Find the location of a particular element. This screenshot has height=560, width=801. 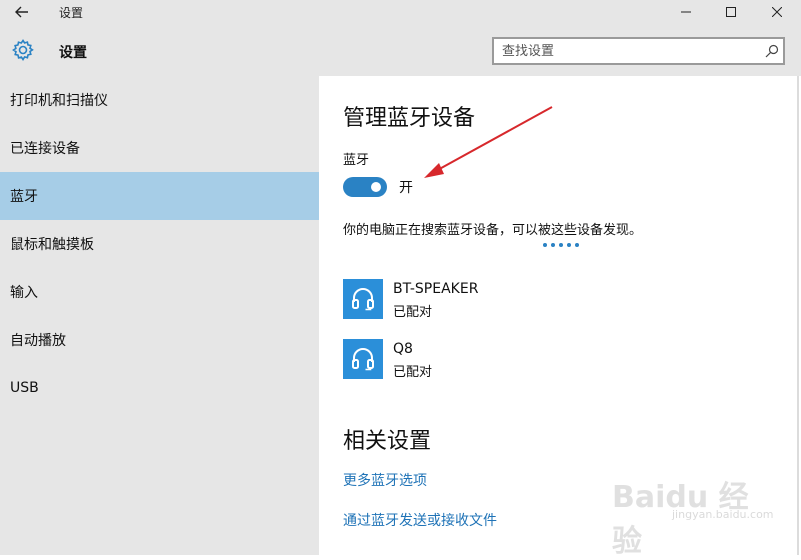

toggle-knob is located at coordinates (376, 187).